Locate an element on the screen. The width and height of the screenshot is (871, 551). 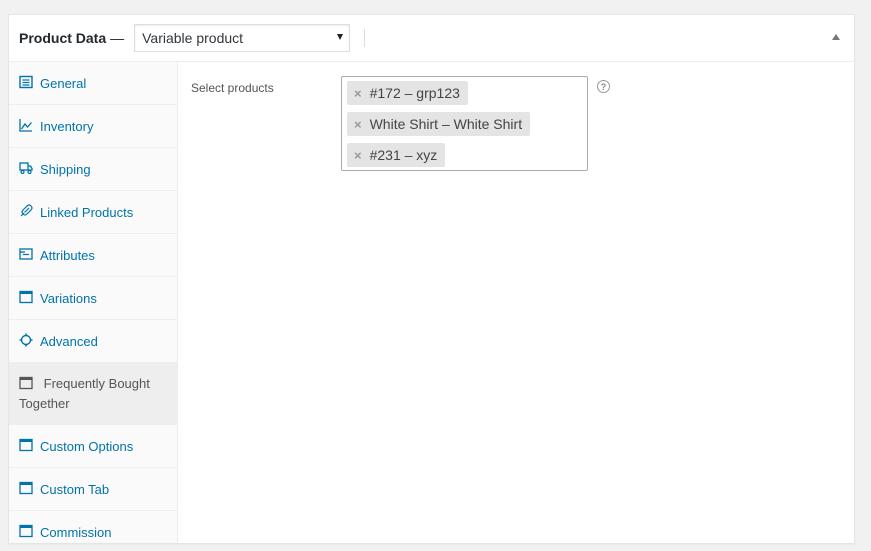
chip-label: #231 – xyz is located at coordinates (403, 155).